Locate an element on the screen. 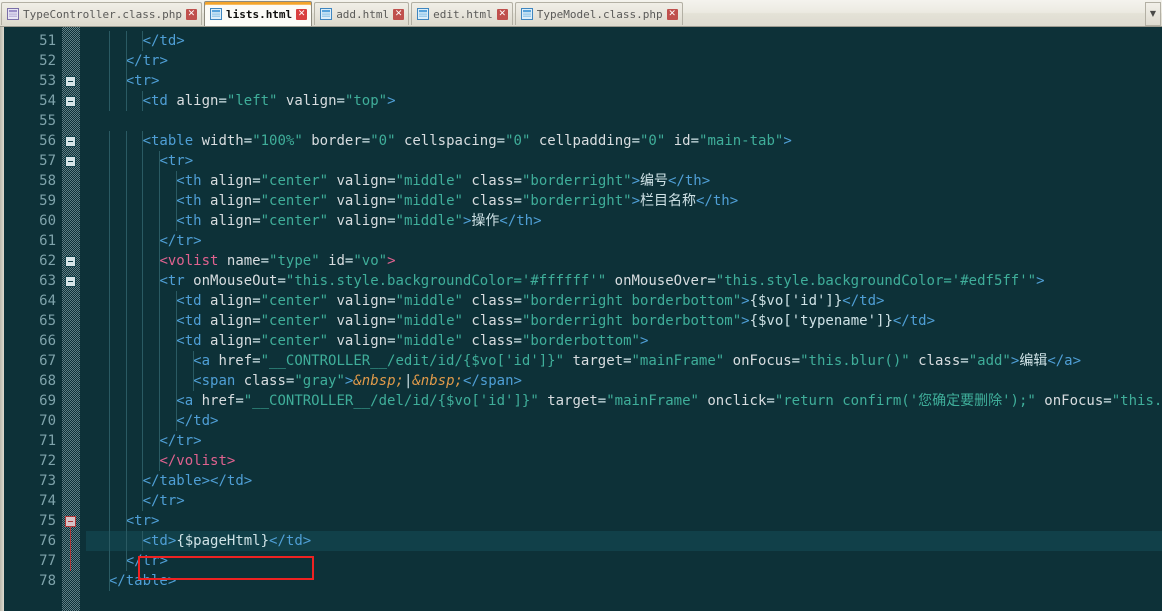 Image resolution: width=1162 pixels, height=611 pixels. code-line: </table></td> is located at coordinates (624, 481).